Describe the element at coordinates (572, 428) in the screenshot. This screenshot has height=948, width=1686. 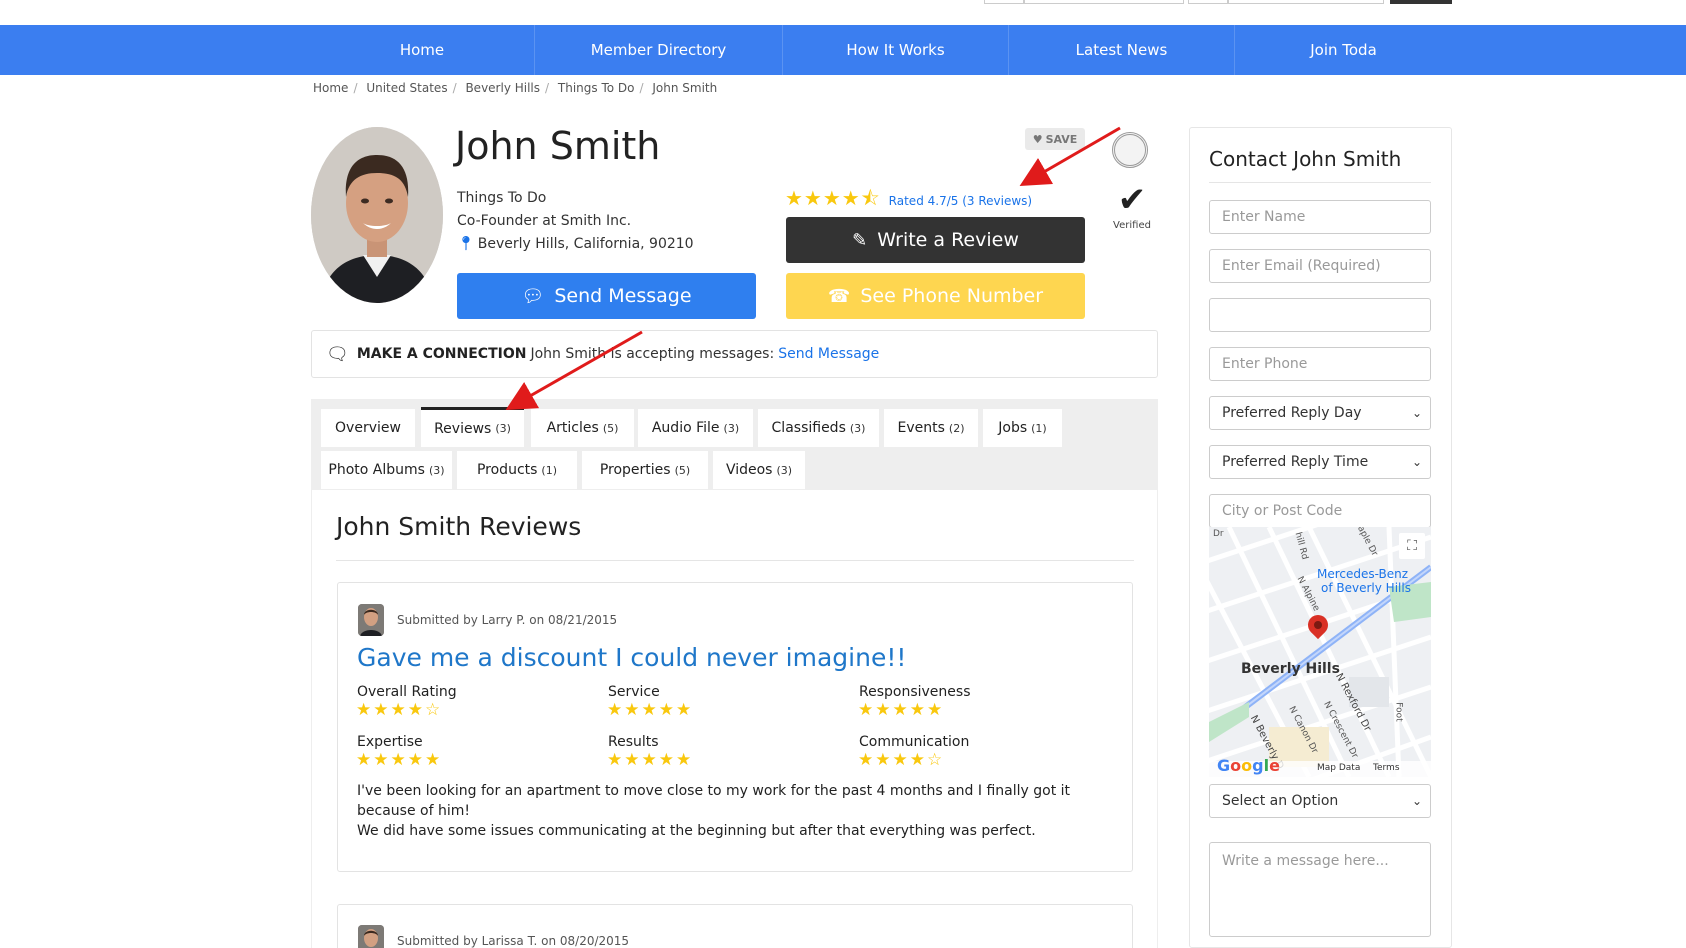
I see `tab-label: Articles` at that location.